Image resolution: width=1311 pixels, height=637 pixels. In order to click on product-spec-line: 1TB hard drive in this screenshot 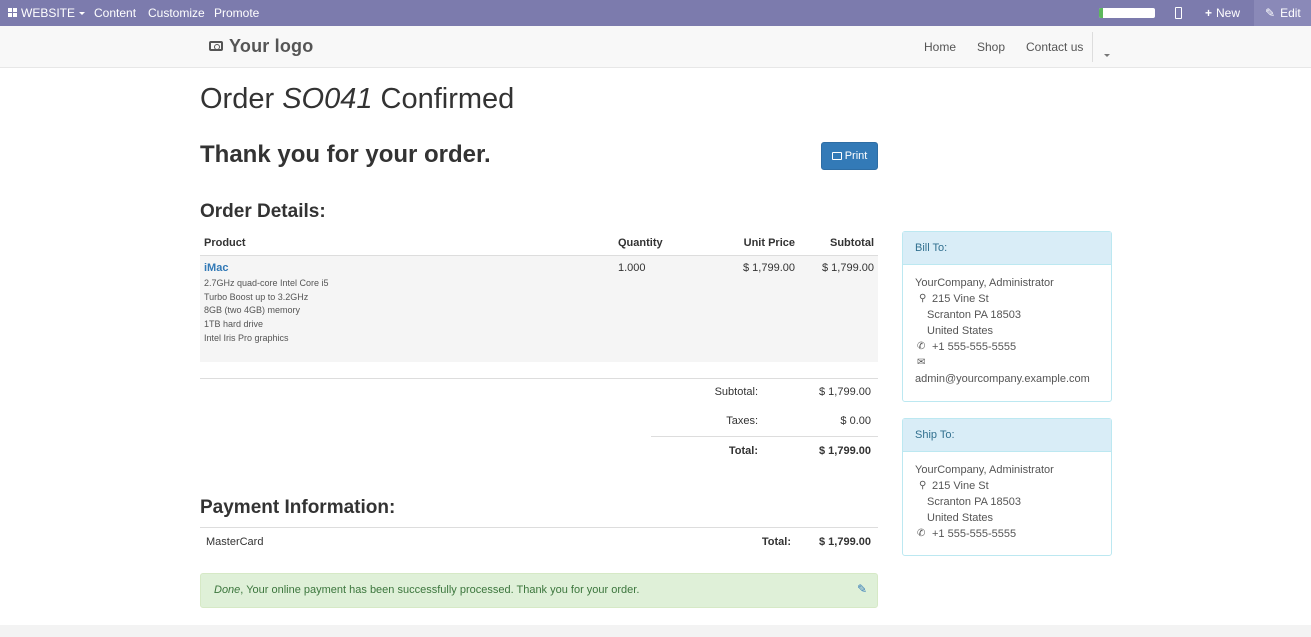, I will do `click(234, 324)`.